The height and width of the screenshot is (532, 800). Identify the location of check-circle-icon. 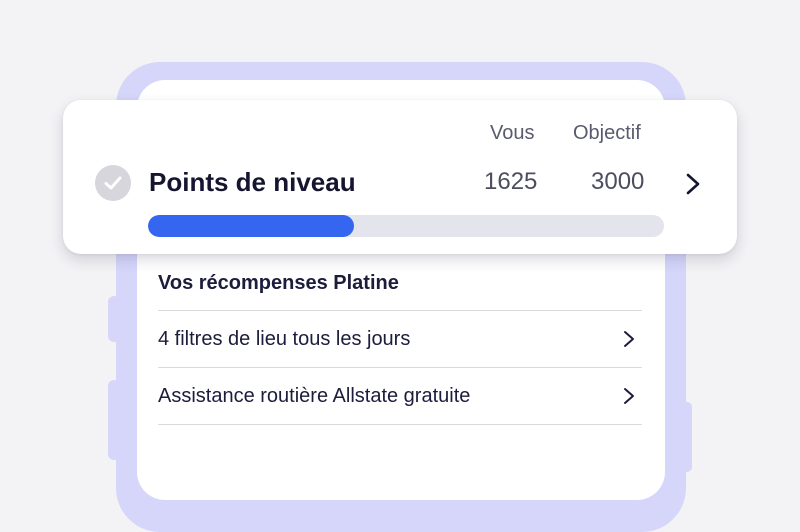
(113, 183).